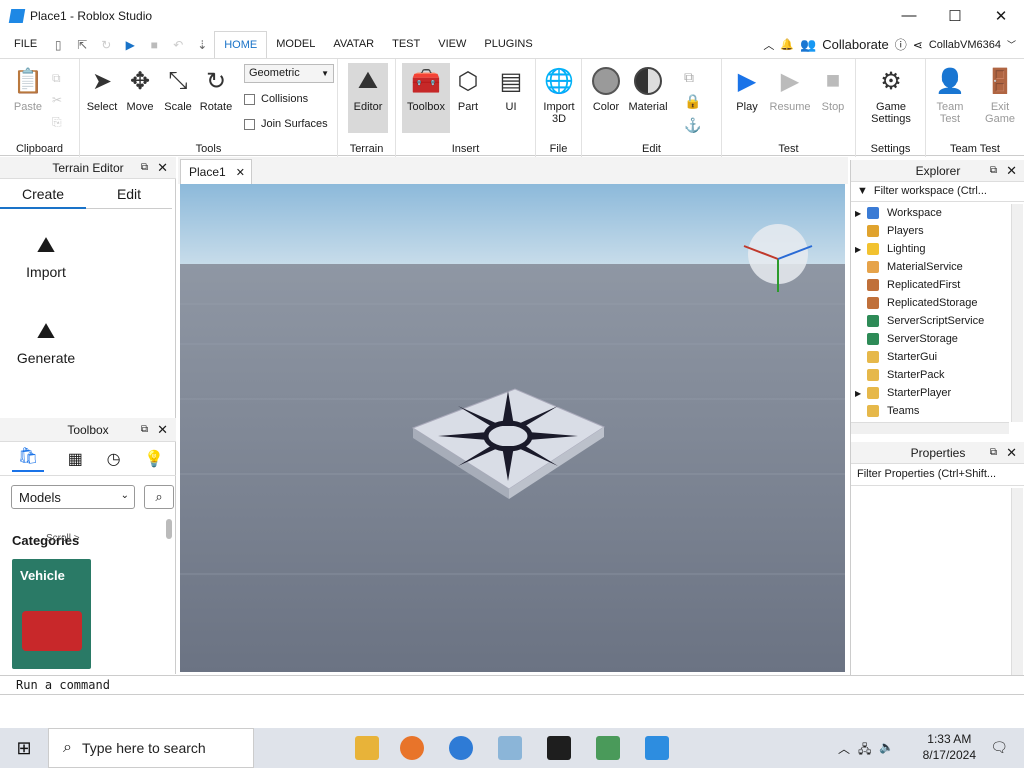 The width and height of the screenshot is (1024, 768). Describe the element at coordinates (216, 171) in the screenshot. I see `place1-tab: Place1 ✕` at that location.